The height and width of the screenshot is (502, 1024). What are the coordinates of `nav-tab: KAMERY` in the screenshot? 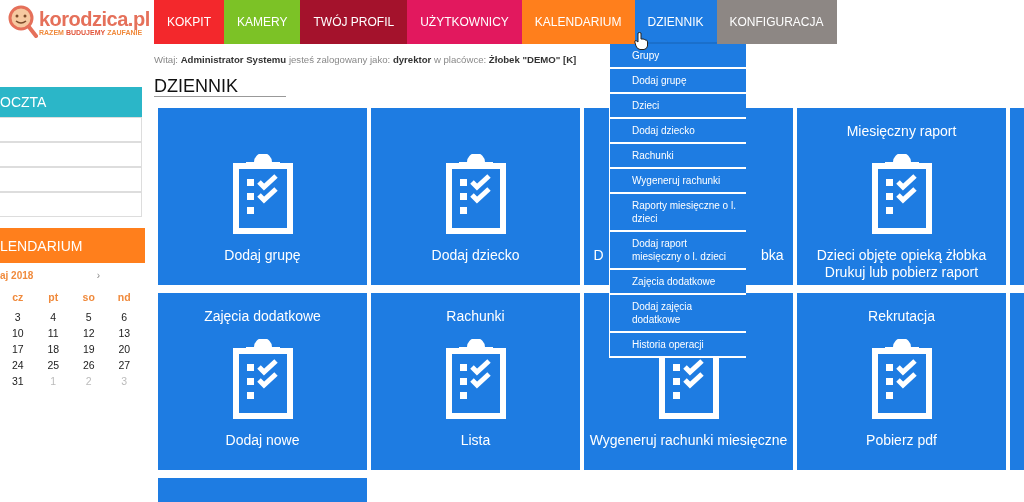 It's located at (262, 22).